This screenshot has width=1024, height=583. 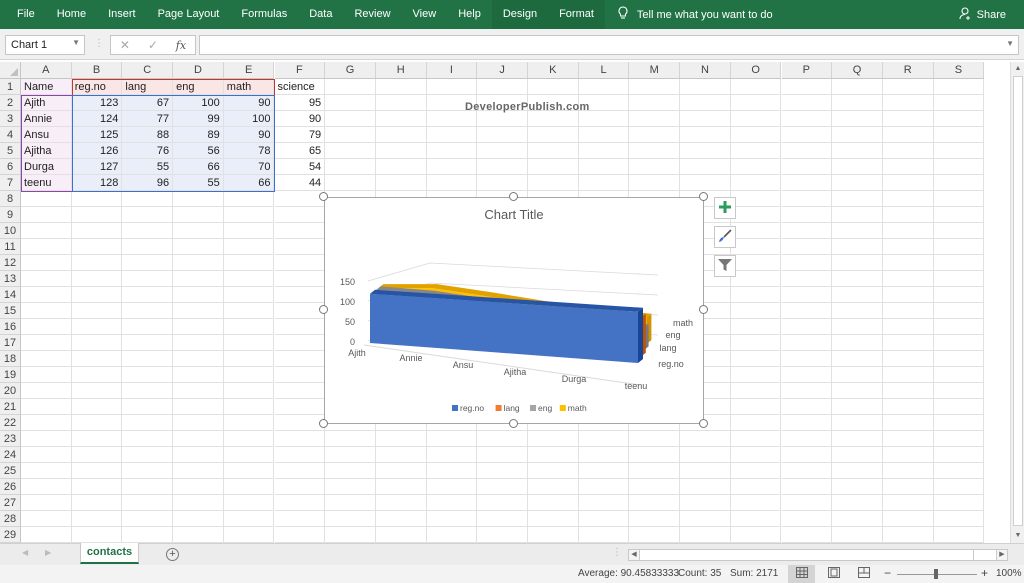 I want to click on cell-R22, so click(x=908, y=423).